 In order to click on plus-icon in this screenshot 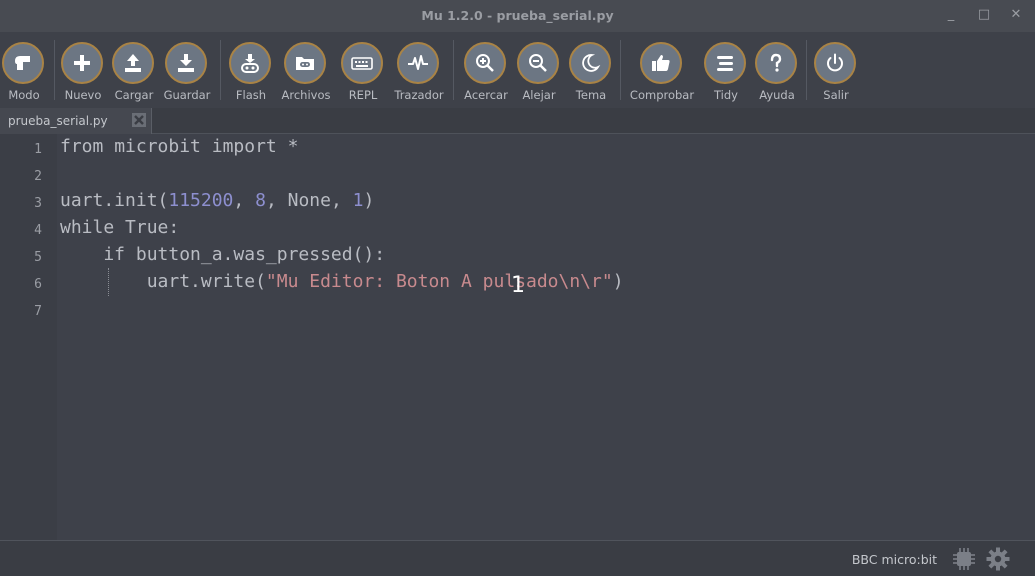, I will do `click(82, 63)`.